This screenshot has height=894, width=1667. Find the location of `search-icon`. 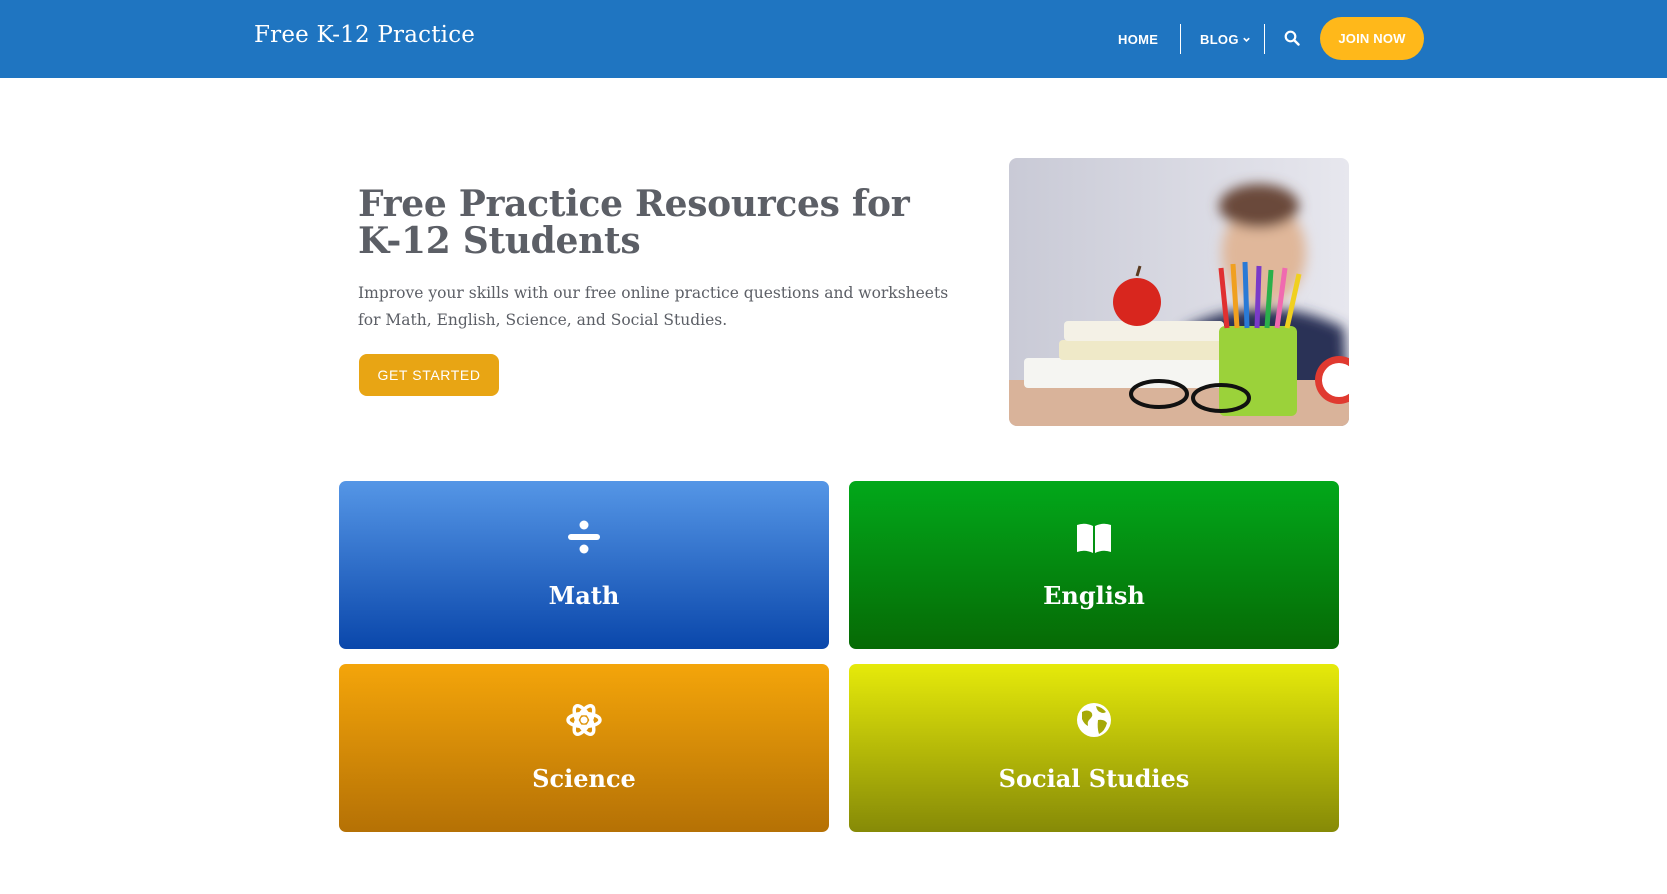

search-icon is located at coordinates (1292, 38).